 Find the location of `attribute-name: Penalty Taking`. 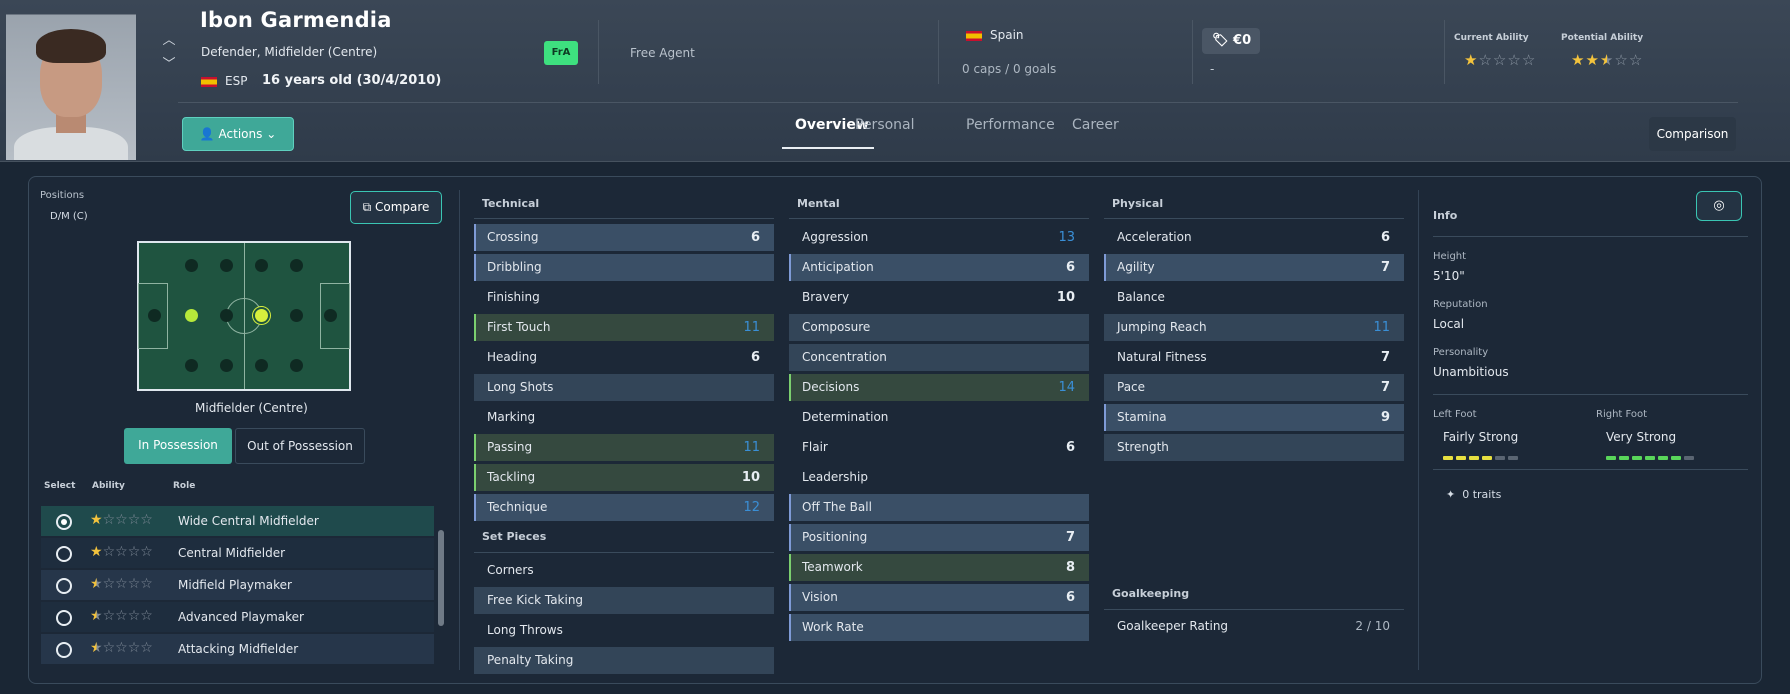

attribute-name: Penalty Taking is located at coordinates (530, 660).